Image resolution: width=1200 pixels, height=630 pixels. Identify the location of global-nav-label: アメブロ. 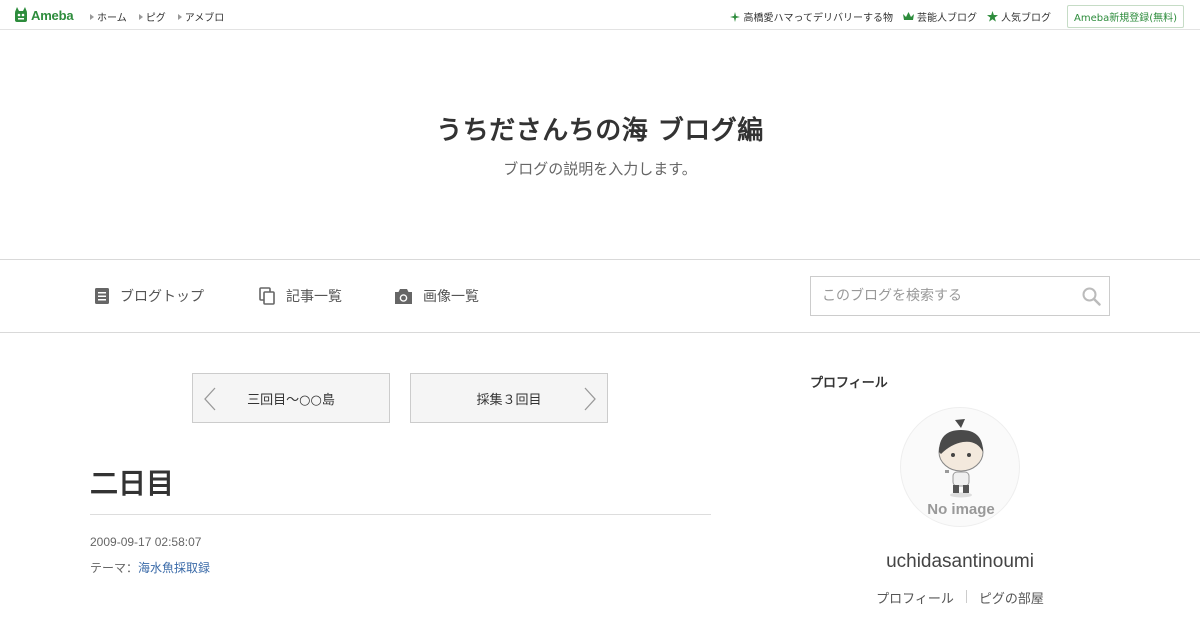
(204, 18).